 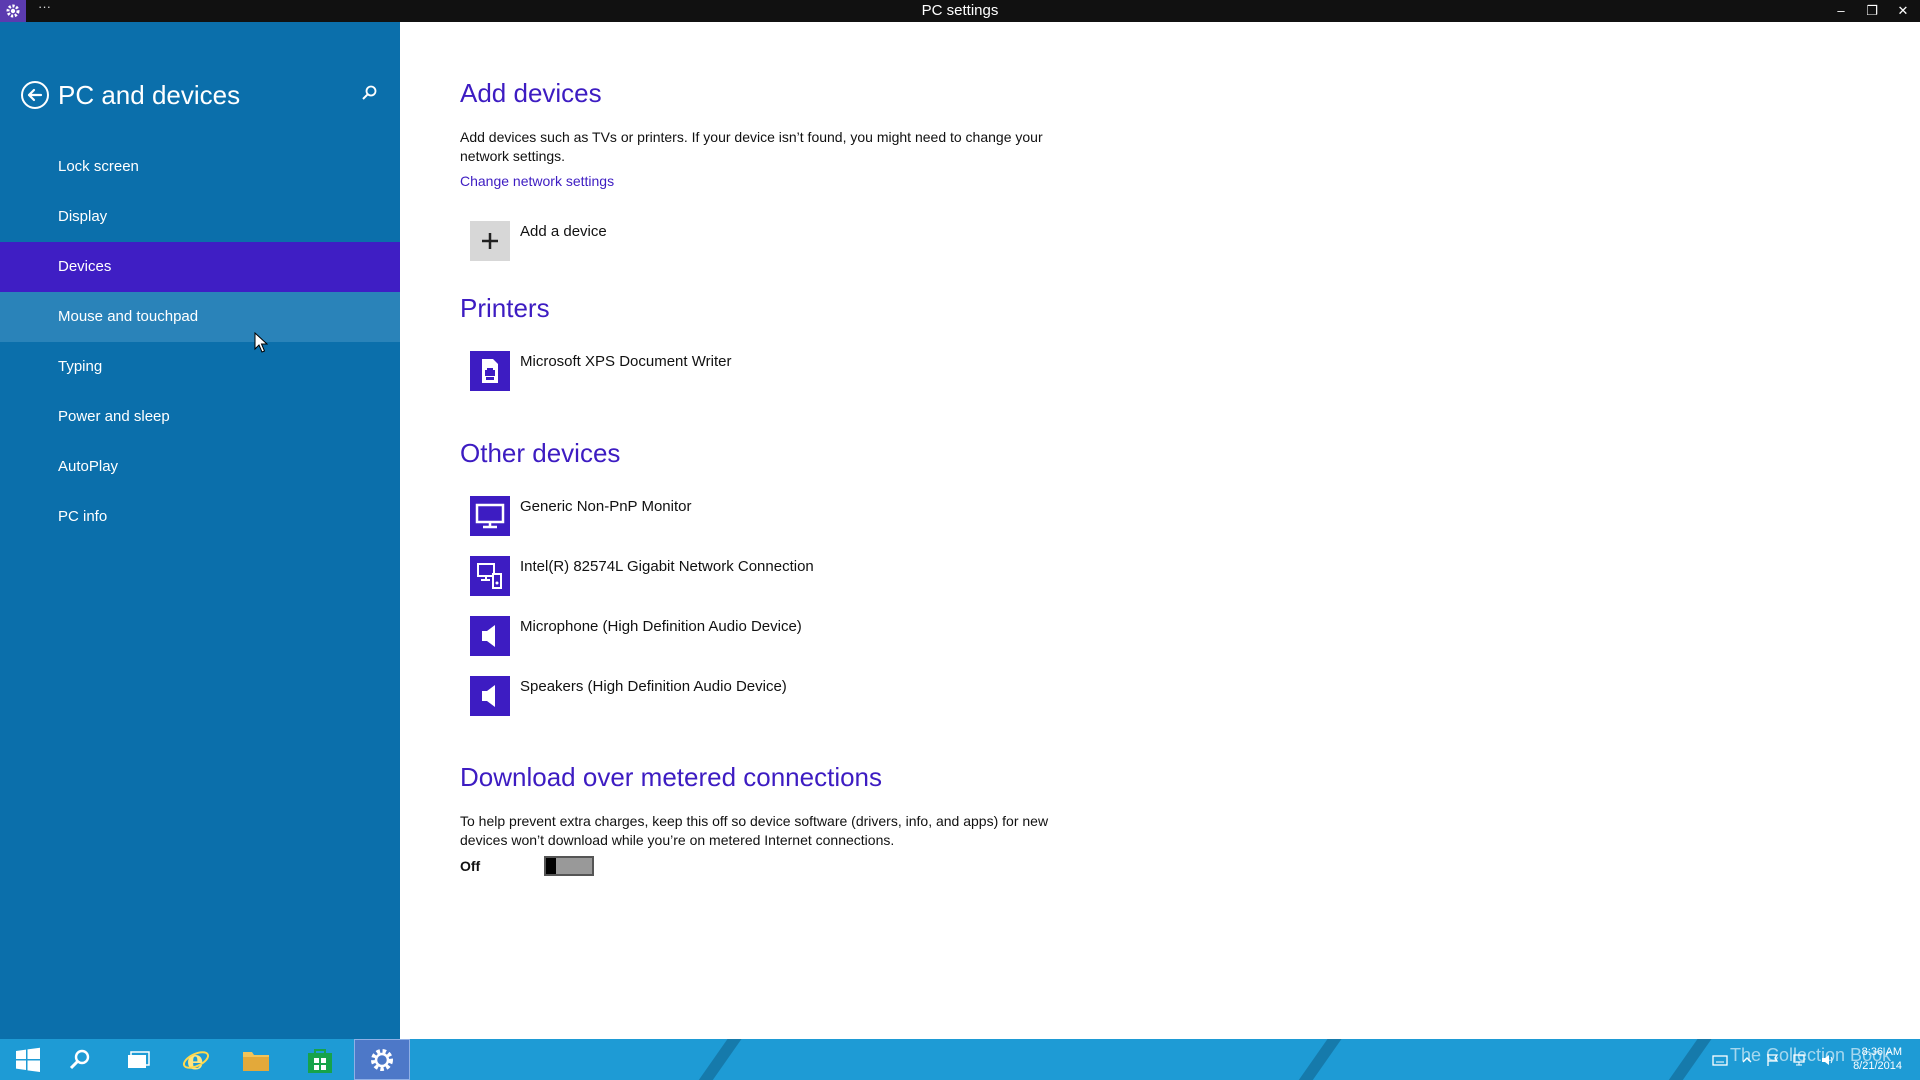 I want to click on sidebar-item-lock-screen: Lock screen, so click(x=200, y=167).